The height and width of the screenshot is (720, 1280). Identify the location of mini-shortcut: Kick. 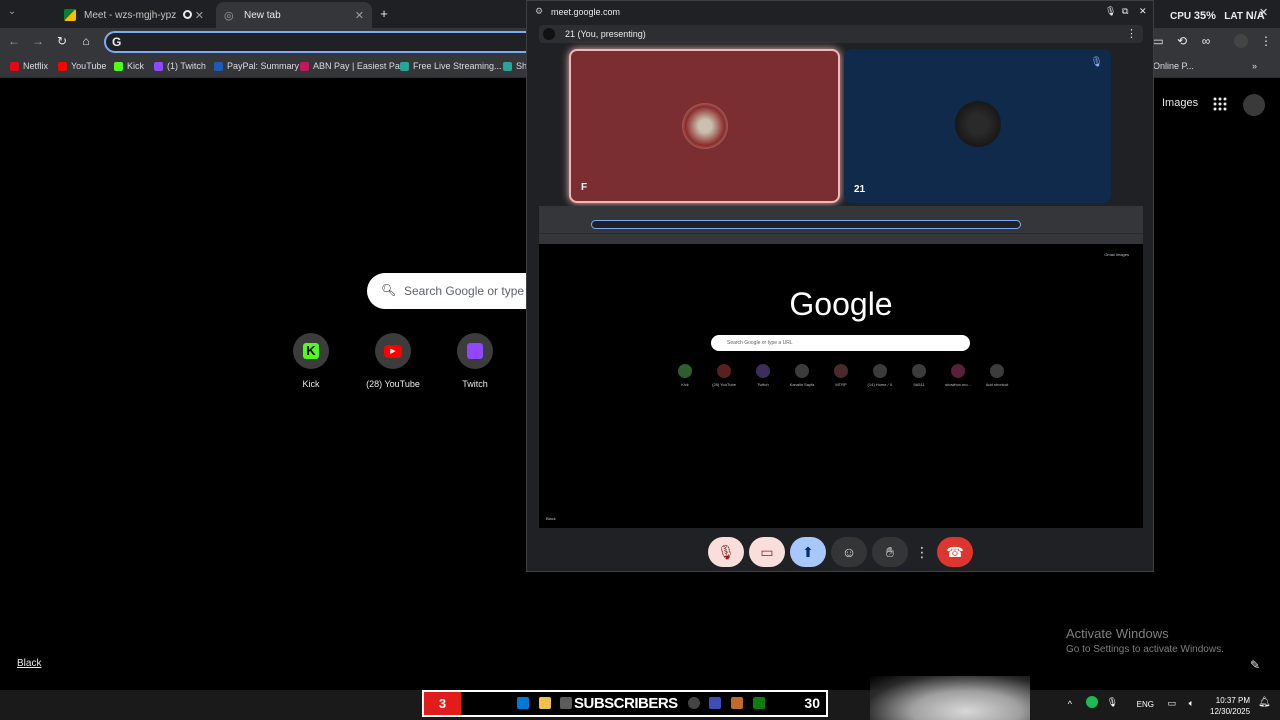
(685, 375).